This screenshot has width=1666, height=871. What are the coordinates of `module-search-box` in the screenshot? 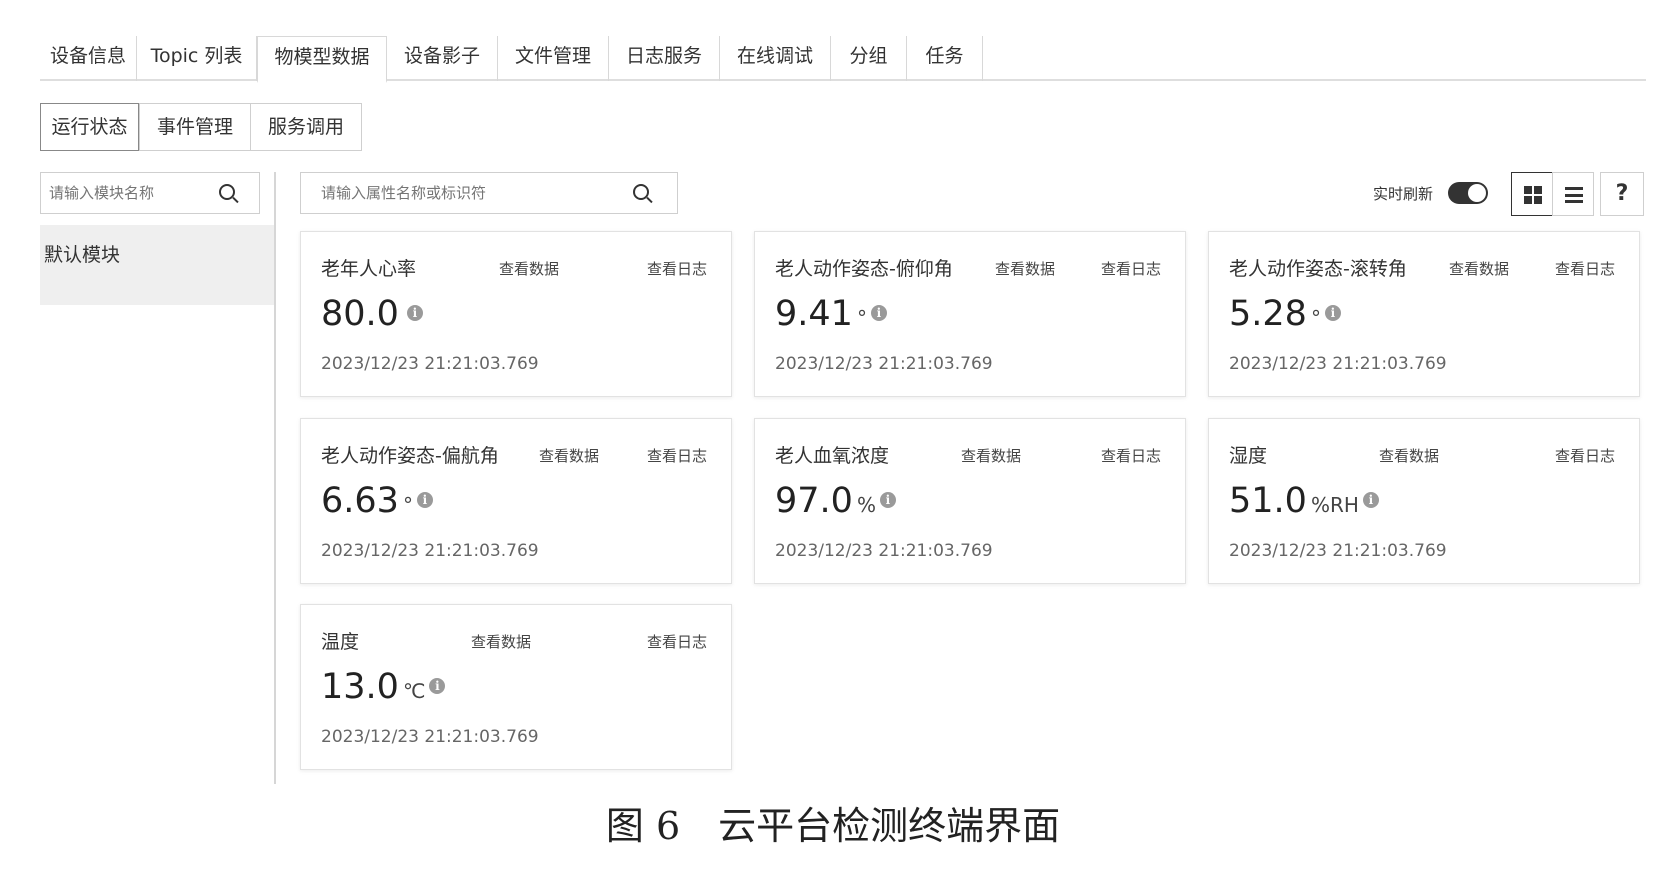 It's located at (150, 193).